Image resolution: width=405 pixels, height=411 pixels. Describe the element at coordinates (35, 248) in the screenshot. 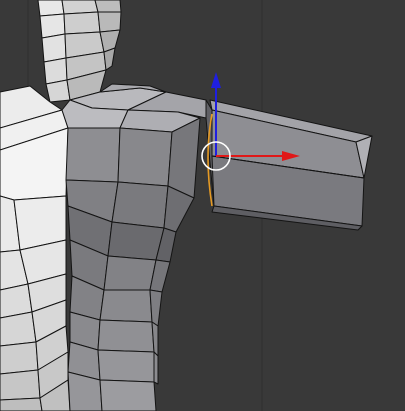

I see `torso-front-mesh` at that location.